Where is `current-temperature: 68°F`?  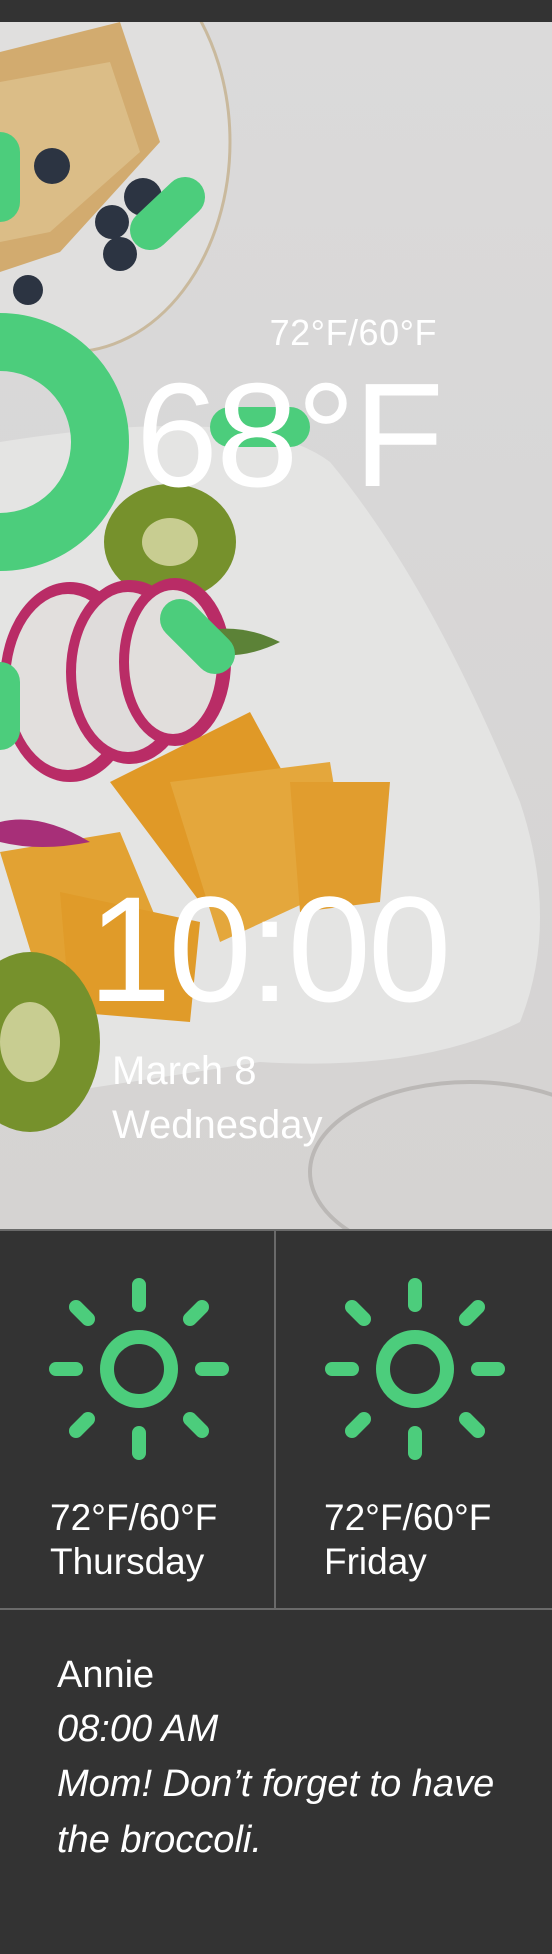 current-temperature: 68°F is located at coordinates (289, 435).